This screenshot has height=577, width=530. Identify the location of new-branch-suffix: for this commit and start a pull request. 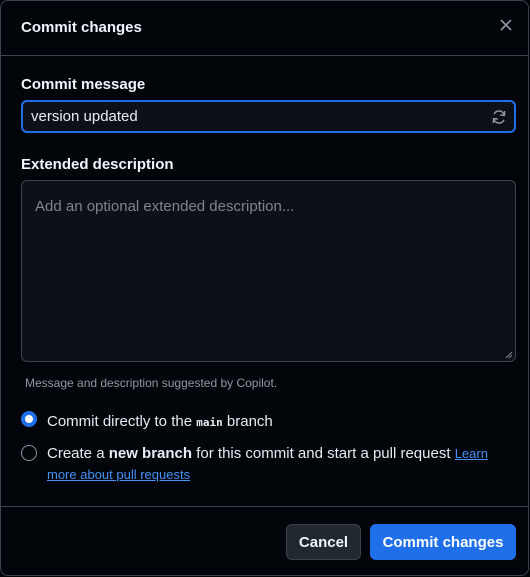
(323, 453).